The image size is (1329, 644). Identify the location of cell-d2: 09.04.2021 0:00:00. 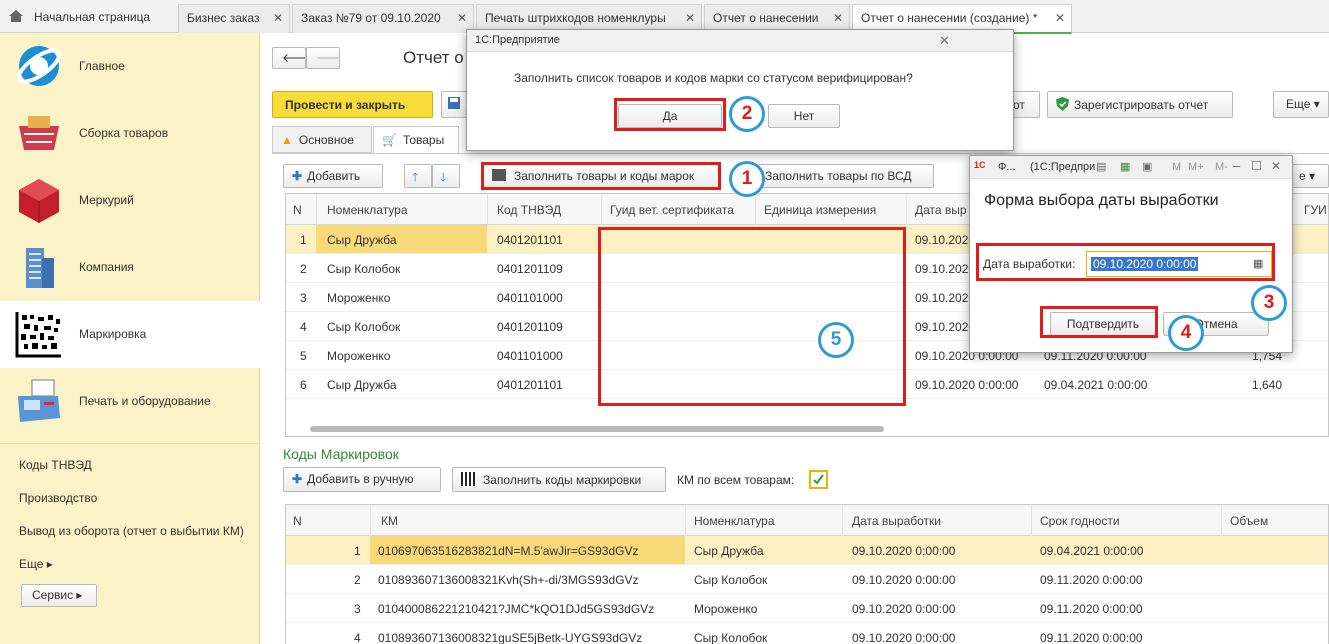
(1096, 385).